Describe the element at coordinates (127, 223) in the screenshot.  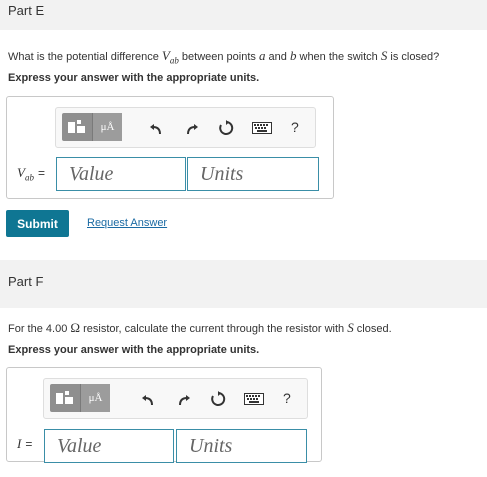
I see `request-answer-link: Request Answer` at that location.